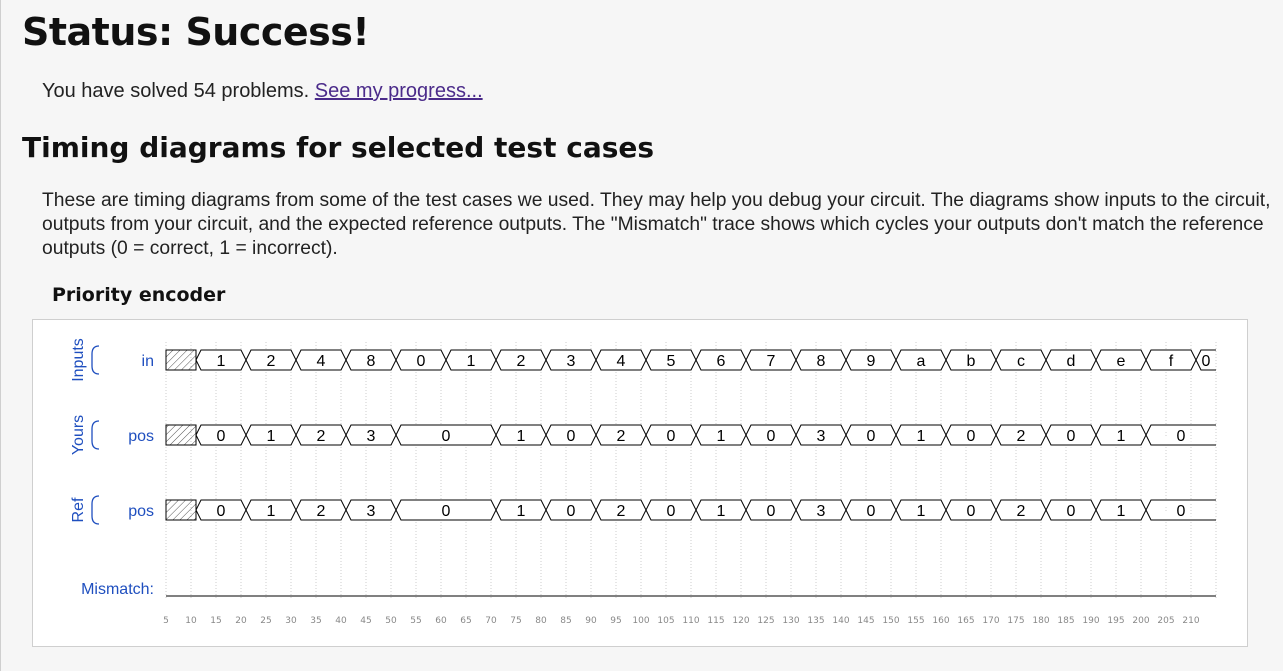 The image size is (1283, 671). I want to click on time-tick-label: 195, so click(1115, 621).